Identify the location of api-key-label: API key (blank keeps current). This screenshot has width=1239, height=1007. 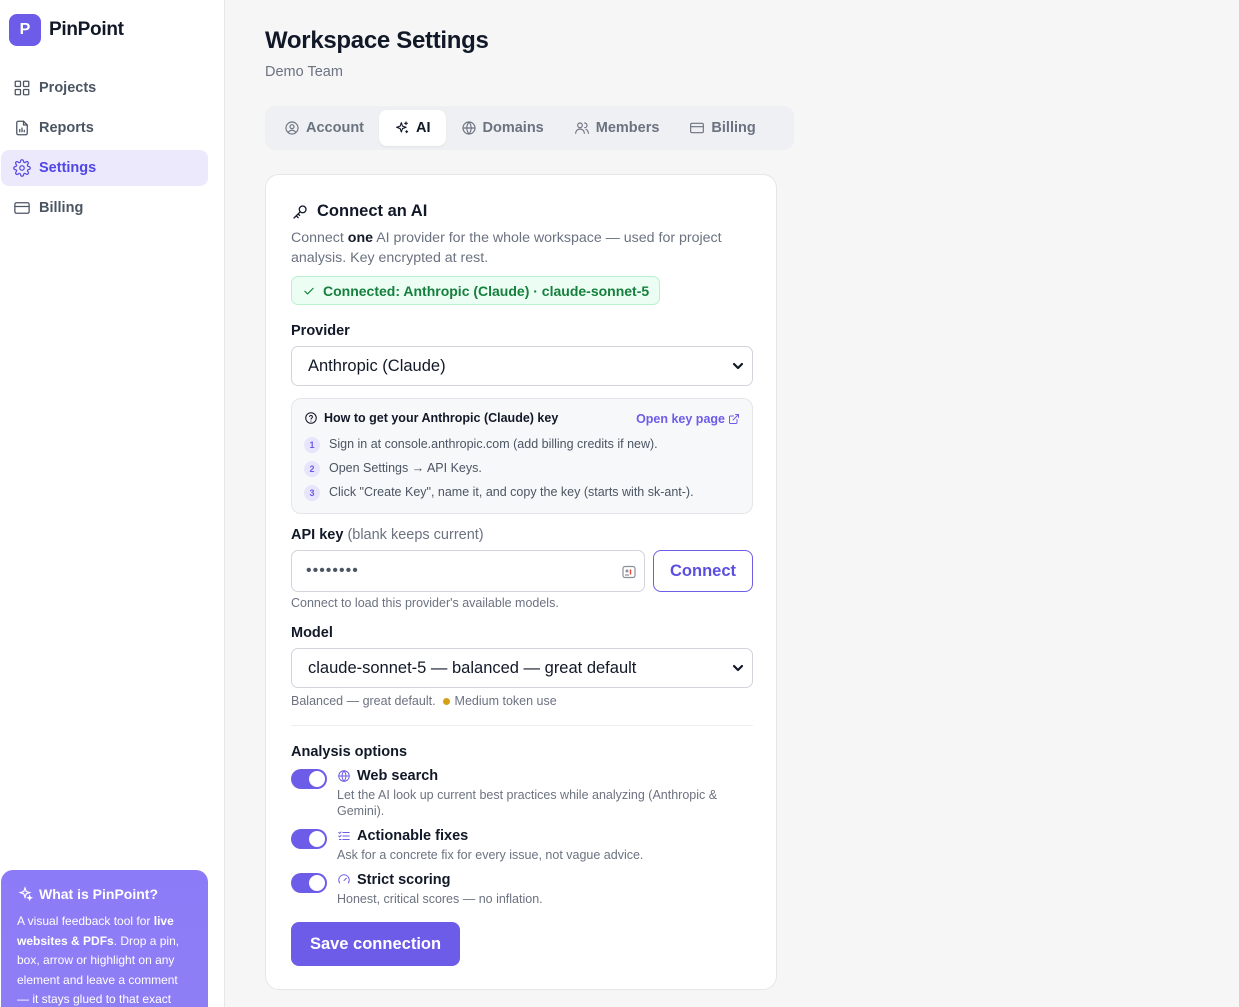
(387, 535).